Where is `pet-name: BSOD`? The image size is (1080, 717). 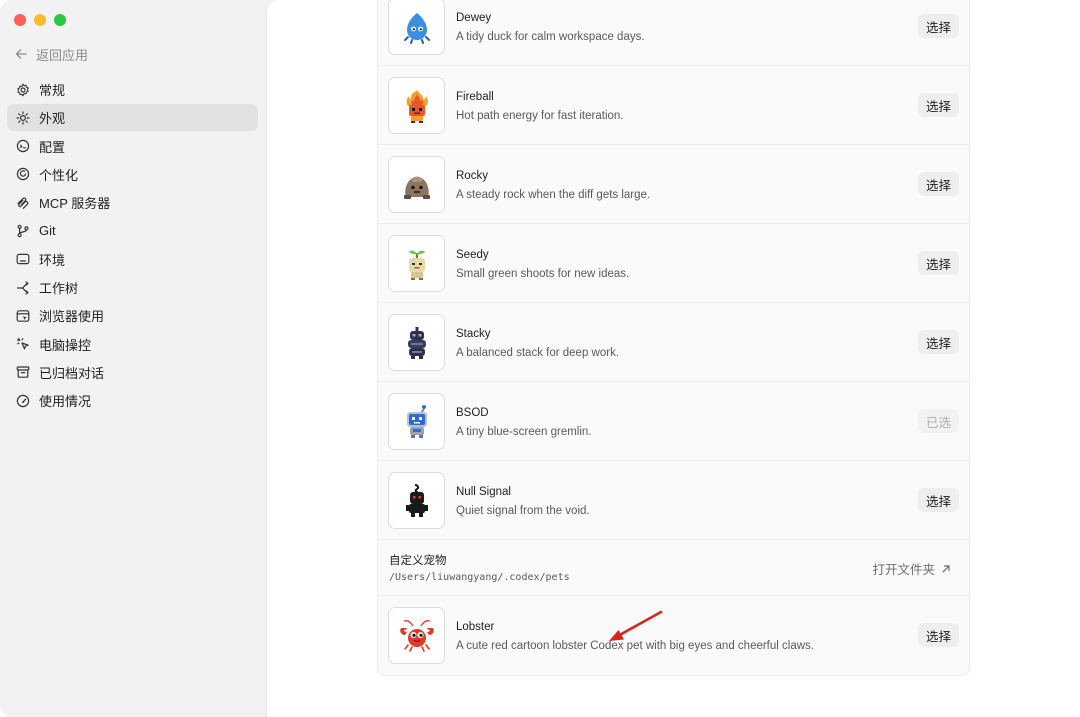
pet-name: BSOD is located at coordinates (472, 413).